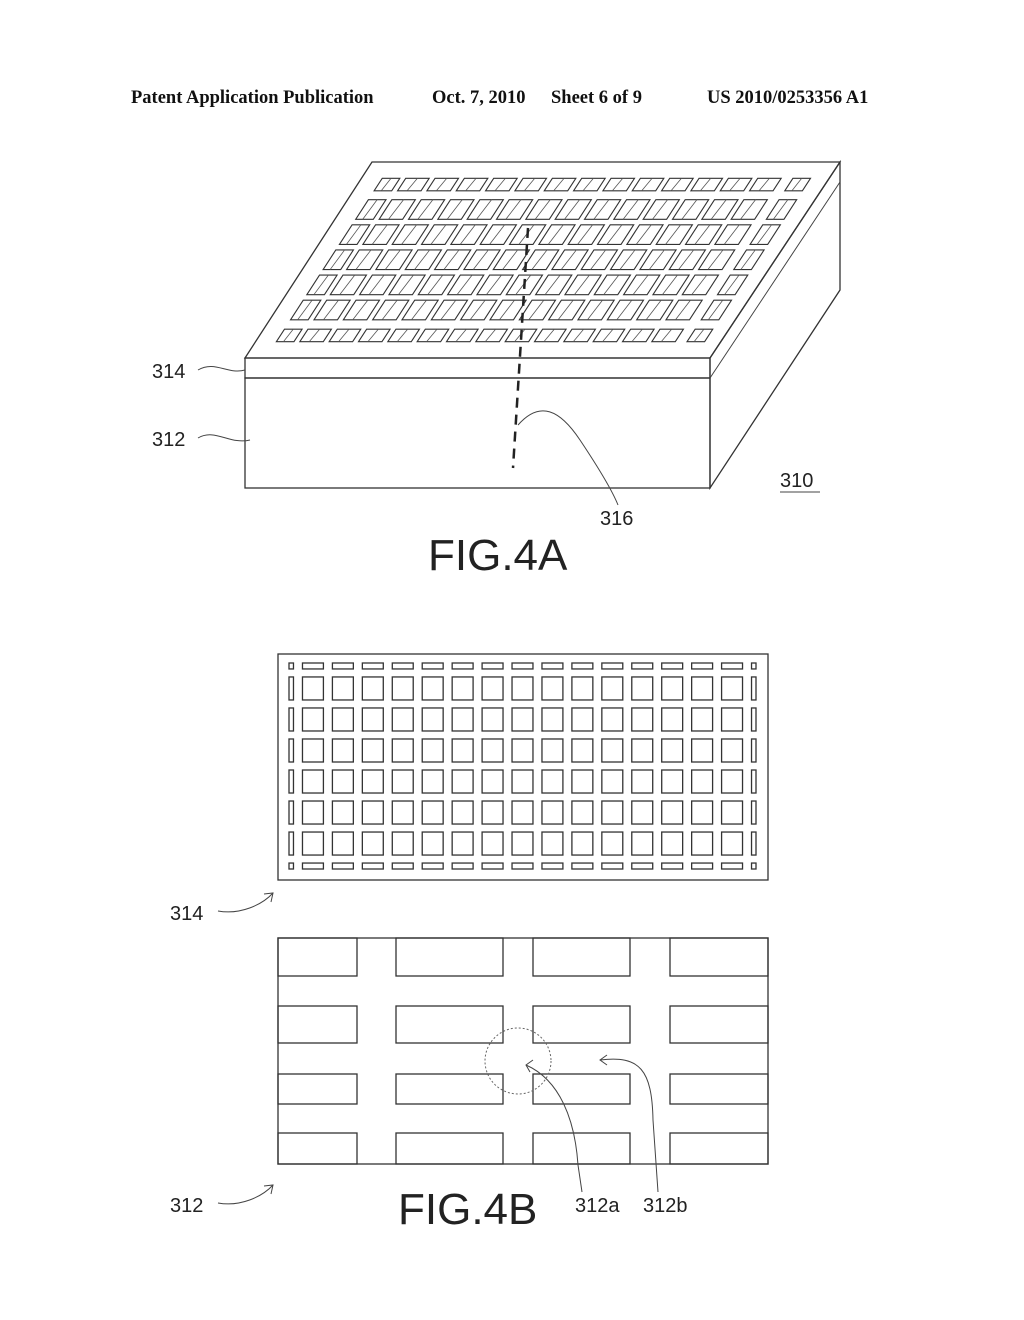  I want to click on arrowhead-312a, so click(529, 1066).